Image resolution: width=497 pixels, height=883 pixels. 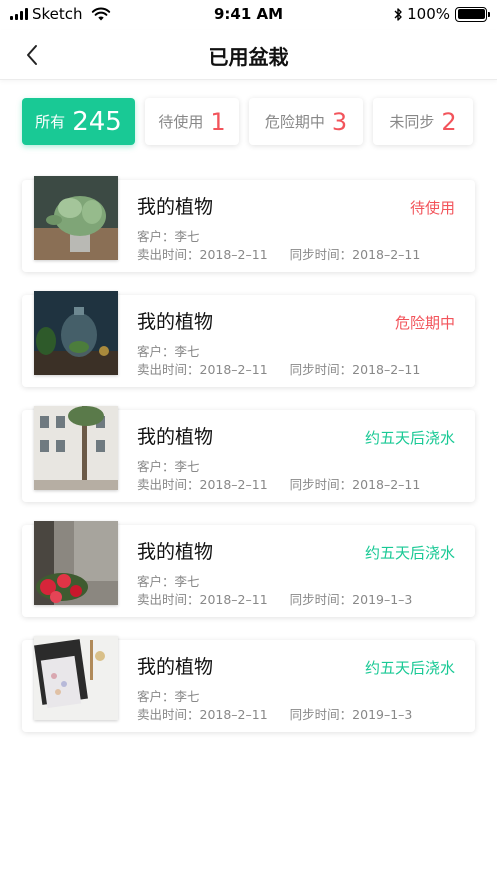 I want to click on tab-unsynced: 未同步 2, so click(x=423, y=121).